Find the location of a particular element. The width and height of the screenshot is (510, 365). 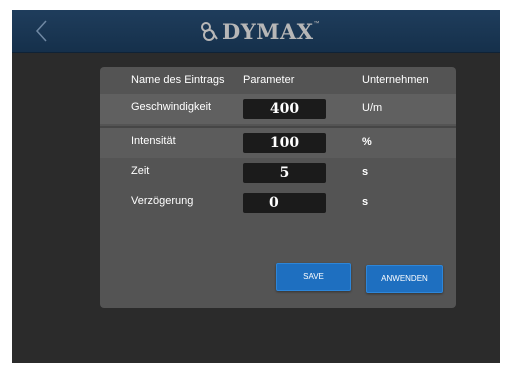

brand-logo: DYMAX ™ is located at coordinates (259, 31).